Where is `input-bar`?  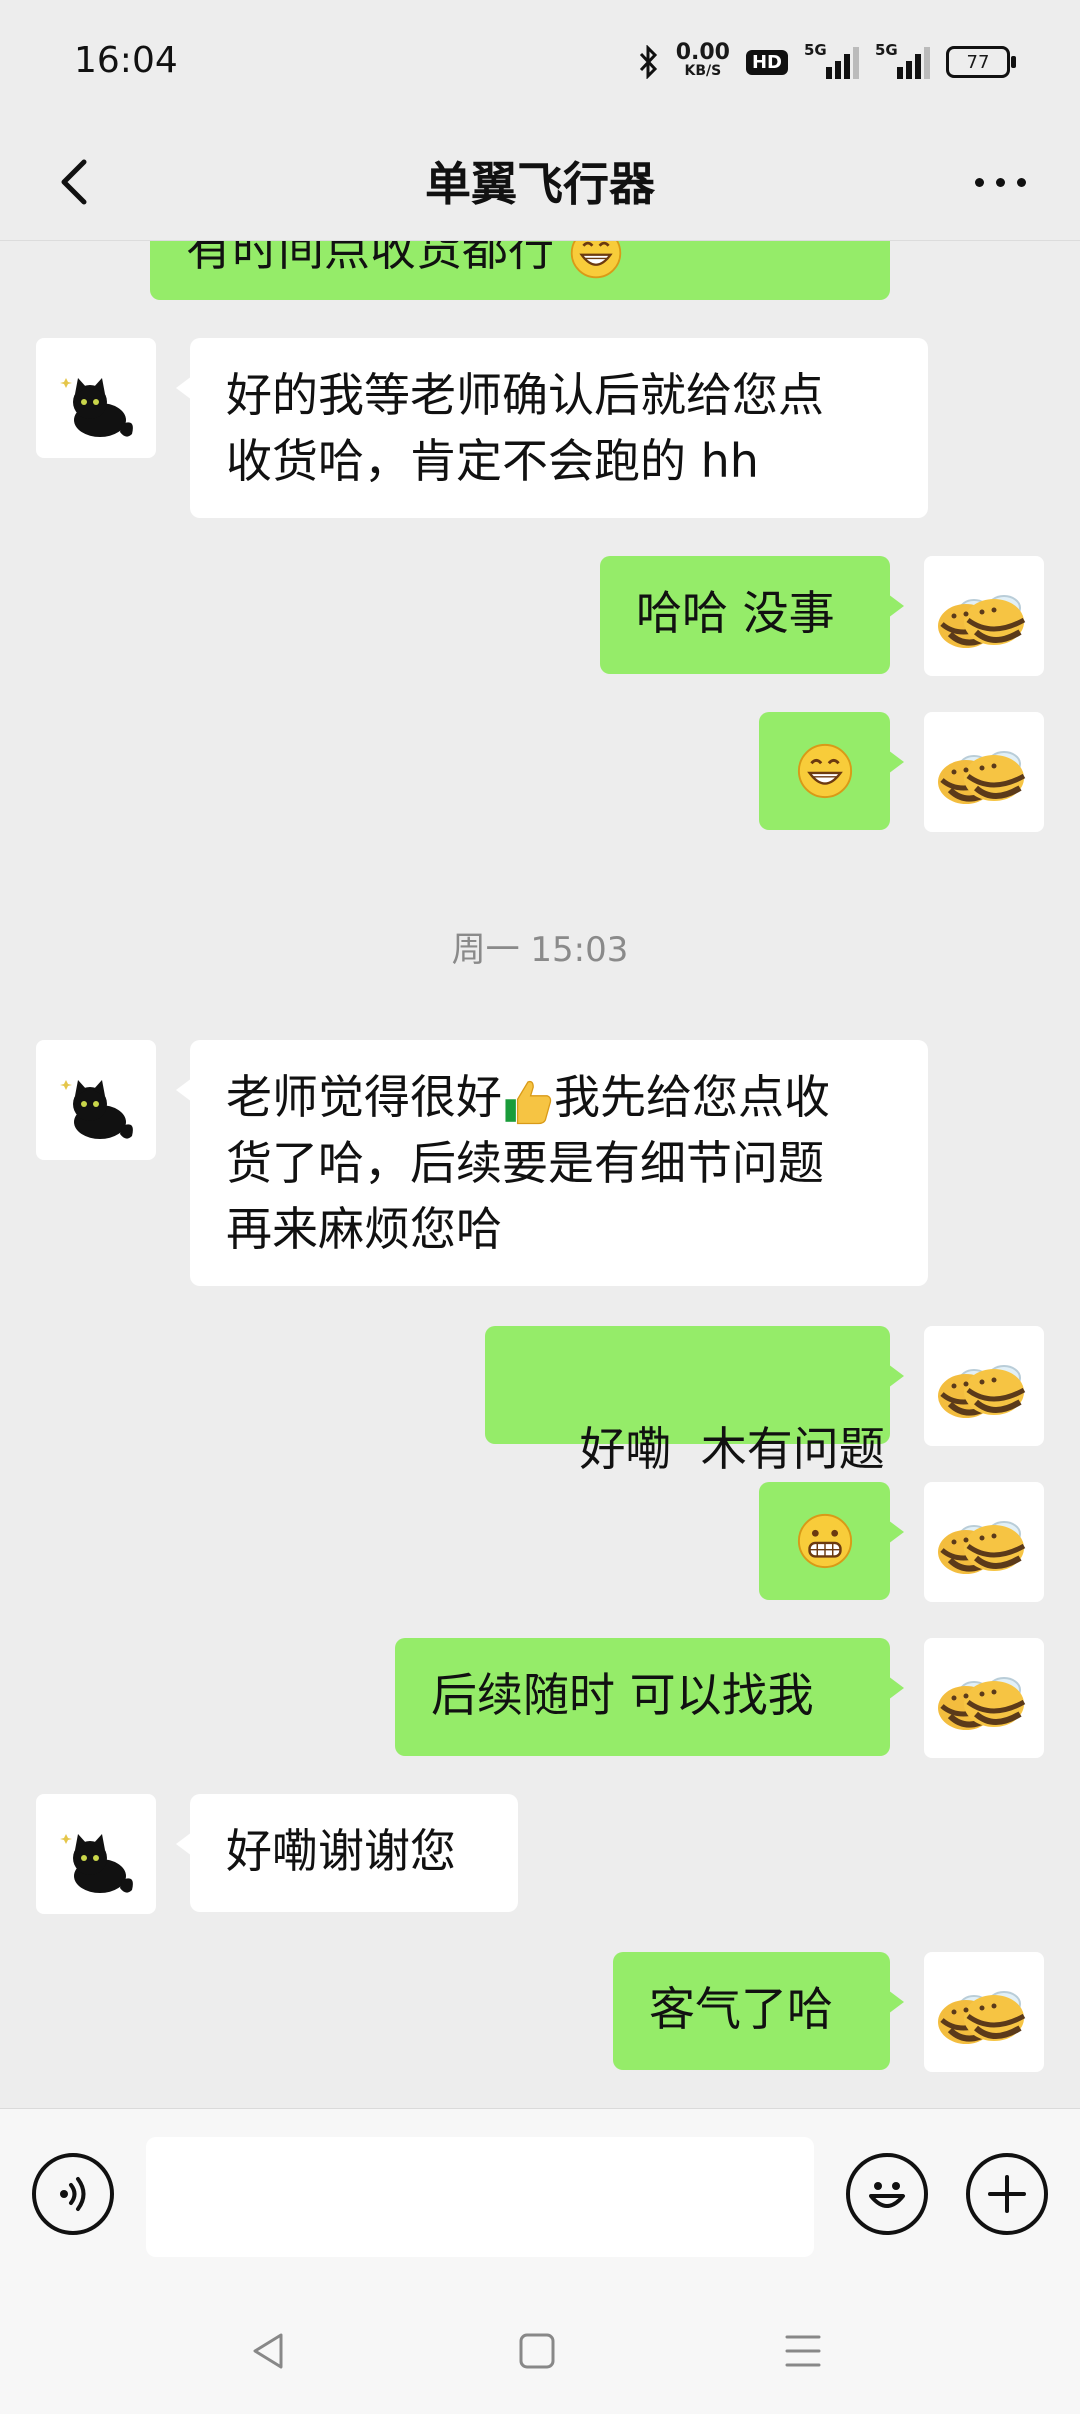 input-bar is located at coordinates (540, 2198).